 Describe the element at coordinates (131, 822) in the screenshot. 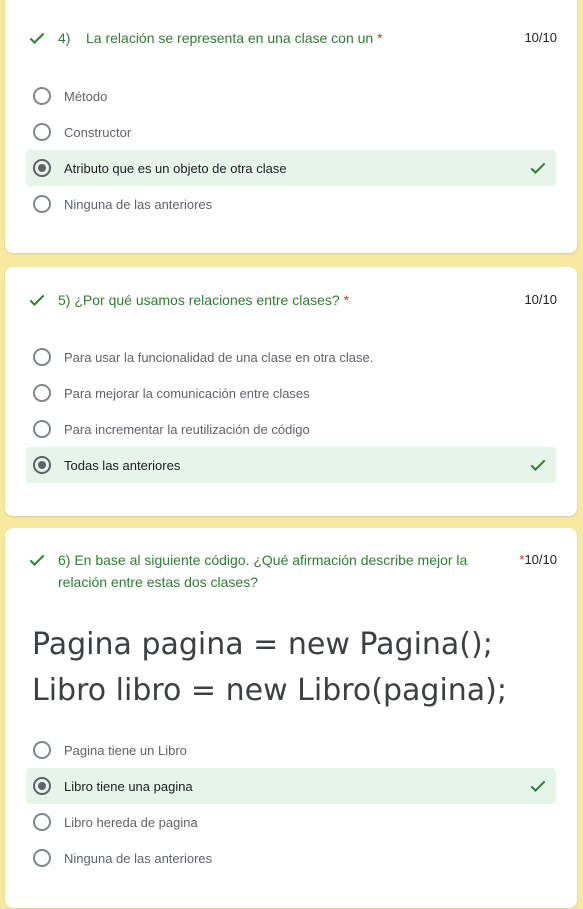

I see `option-label: Libro hereda de pagina` at that location.